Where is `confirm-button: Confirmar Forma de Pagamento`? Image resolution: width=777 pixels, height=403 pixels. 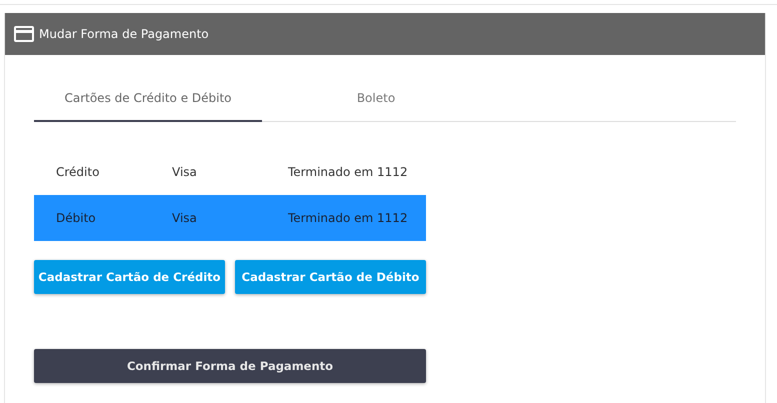
confirm-button: Confirmar Forma de Pagamento is located at coordinates (230, 366).